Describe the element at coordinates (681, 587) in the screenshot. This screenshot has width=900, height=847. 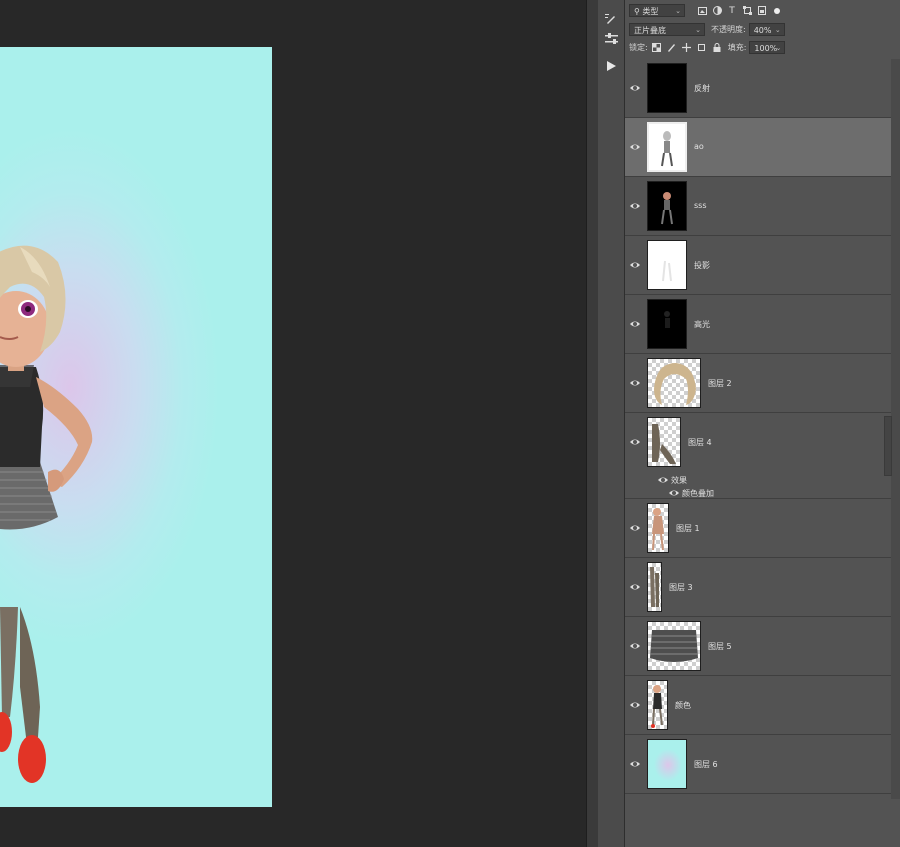
I see `layer-name: 图层 3` at that location.